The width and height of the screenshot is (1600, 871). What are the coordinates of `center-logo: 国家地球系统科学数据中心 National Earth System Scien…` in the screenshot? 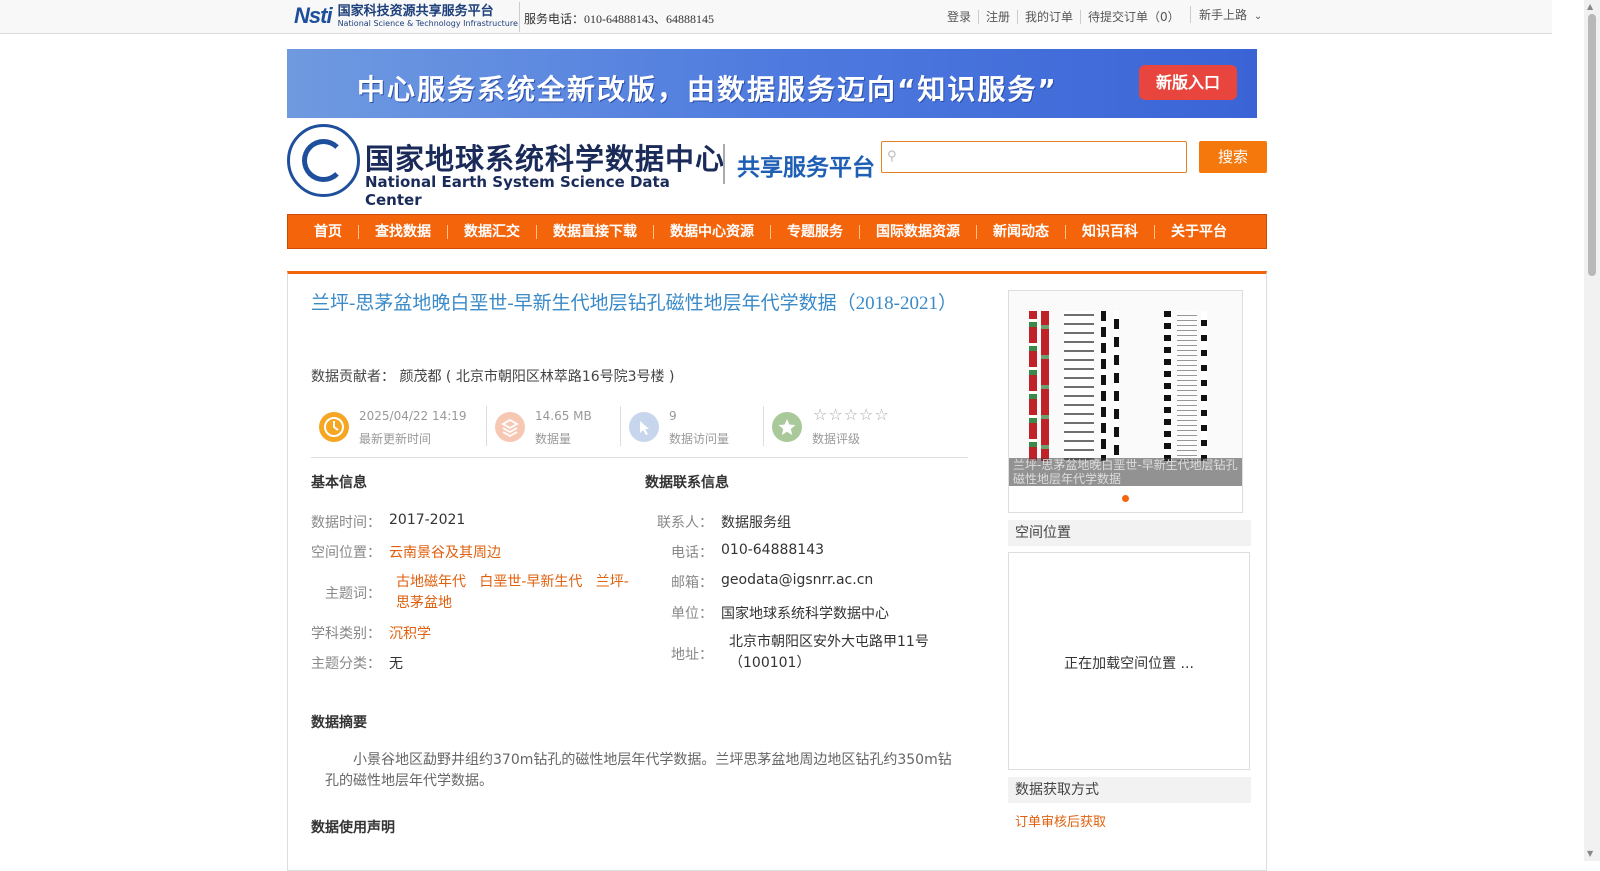 It's located at (507, 166).